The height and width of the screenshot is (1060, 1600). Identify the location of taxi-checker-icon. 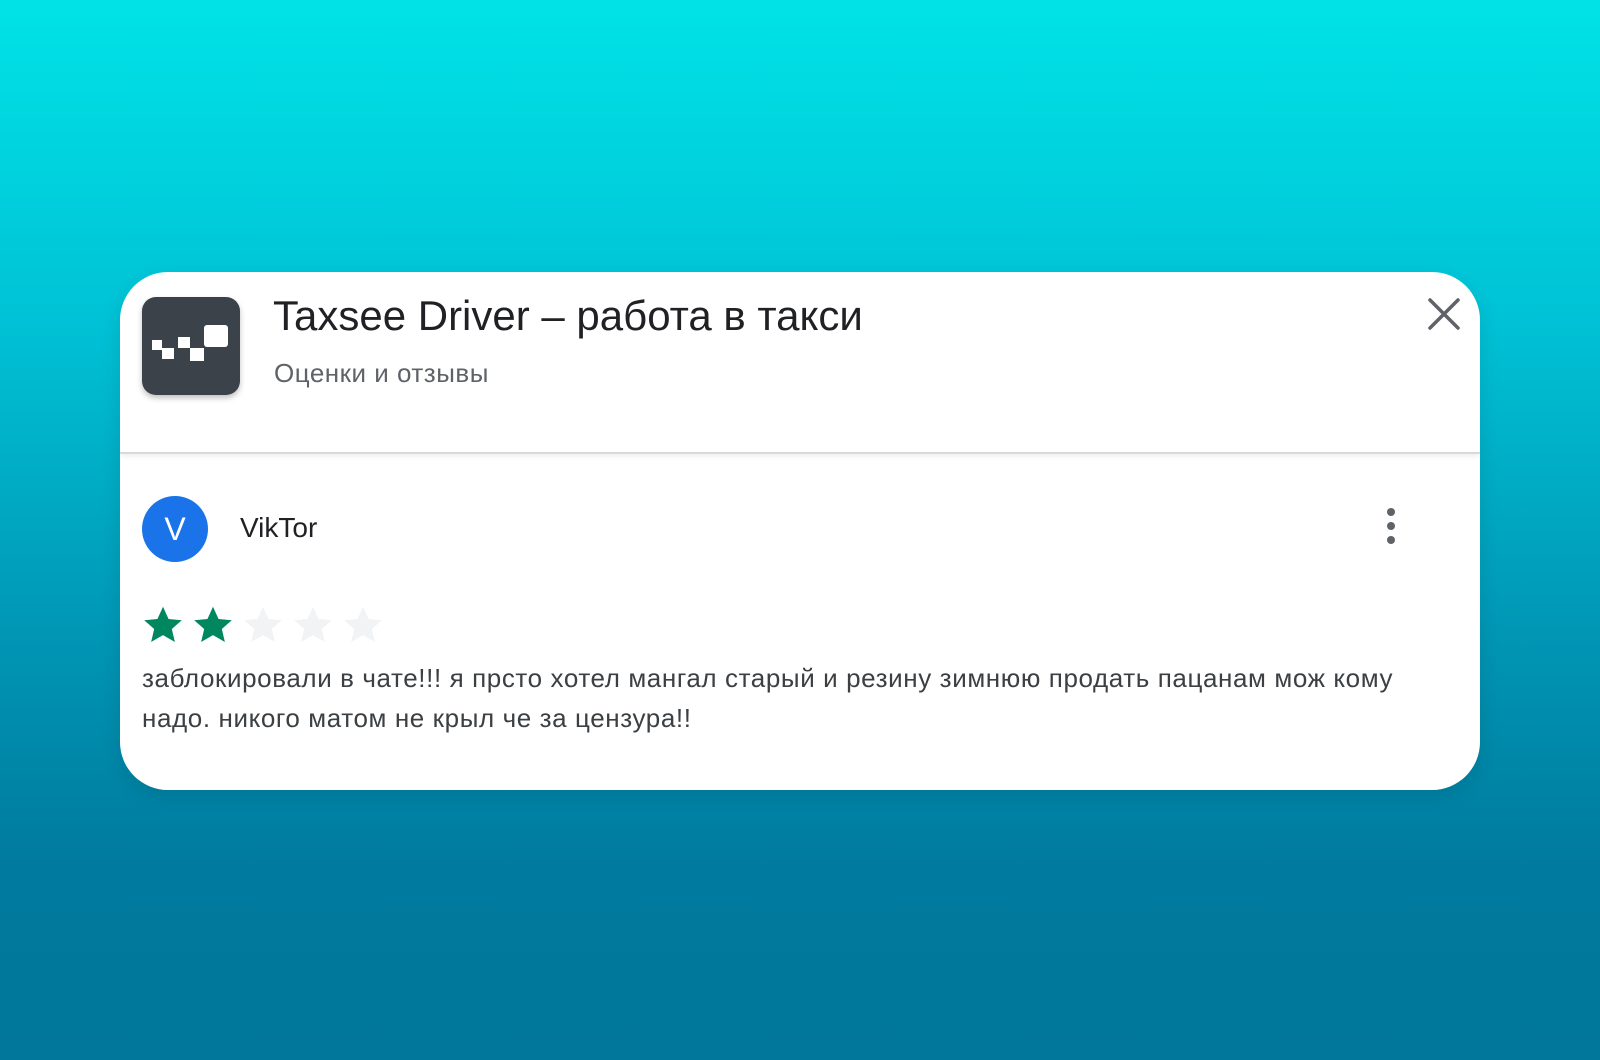
(190, 343).